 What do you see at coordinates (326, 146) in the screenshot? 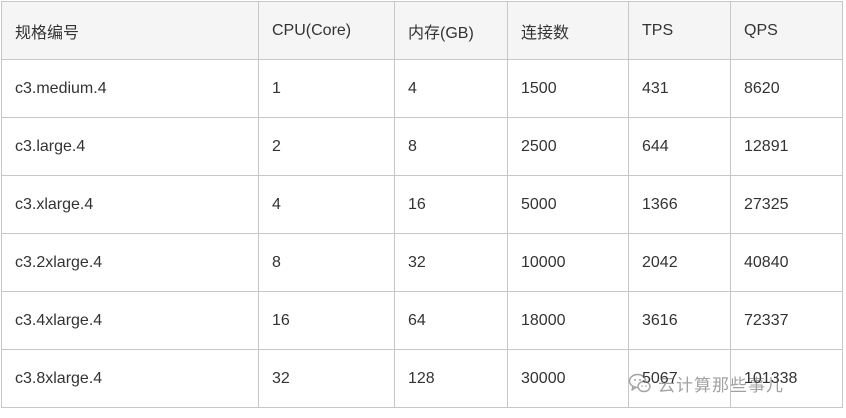
I see `cell-cpu: 2` at bounding box center [326, 146].